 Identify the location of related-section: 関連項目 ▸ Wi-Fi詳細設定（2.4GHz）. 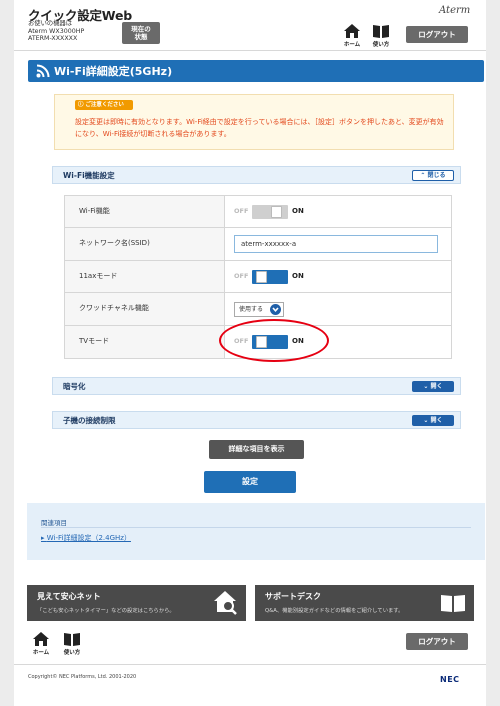
(256, 531).